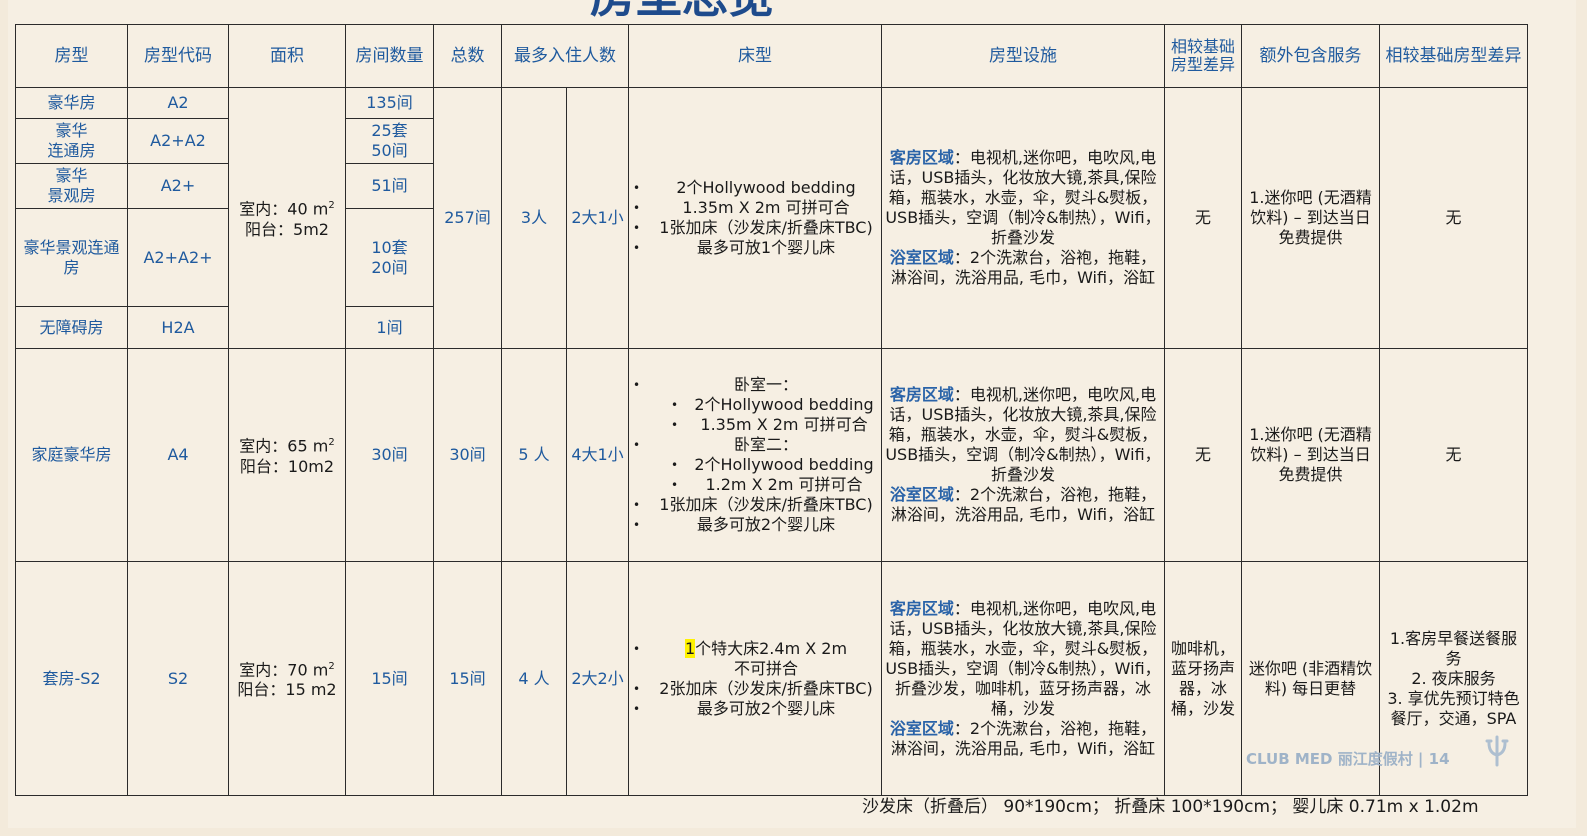 This screenshot has width=1587, height=836. I want to click on room-type-cell: 豪华 景观房, so click(71, 186).